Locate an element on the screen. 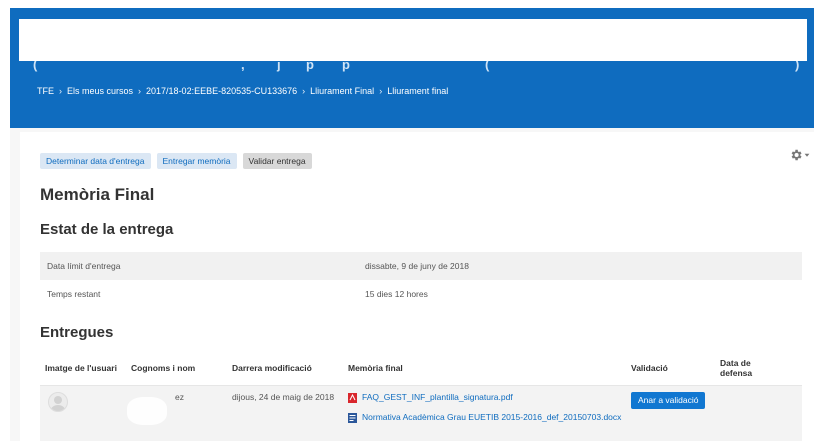 The image size is (814, 441). status-value: dissabte, 9 de juny de 2018 is located at coordinates (417, 266).